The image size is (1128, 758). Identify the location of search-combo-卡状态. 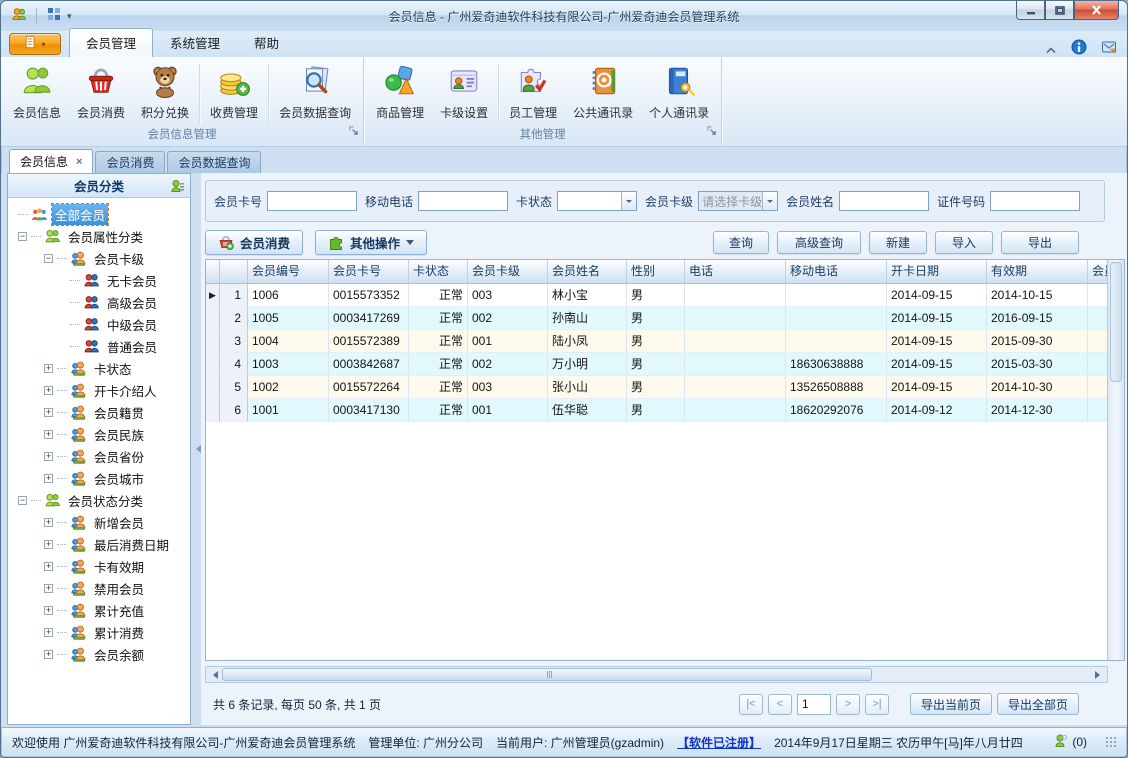
(597, 201).